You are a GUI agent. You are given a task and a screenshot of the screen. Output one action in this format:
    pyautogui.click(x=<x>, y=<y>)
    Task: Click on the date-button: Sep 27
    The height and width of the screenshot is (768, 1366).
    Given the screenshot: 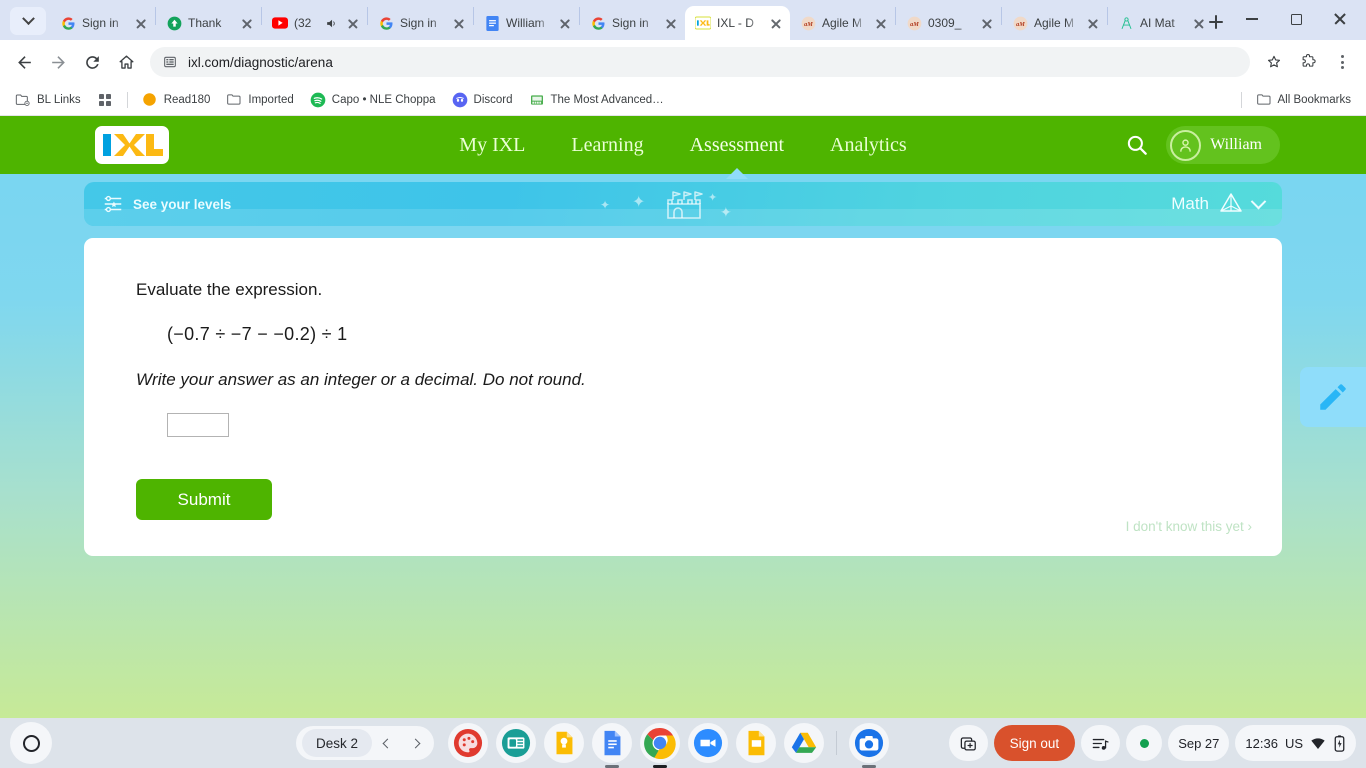 What is the action you would take?
    pyautogui.click(x=1199, y=743)
    